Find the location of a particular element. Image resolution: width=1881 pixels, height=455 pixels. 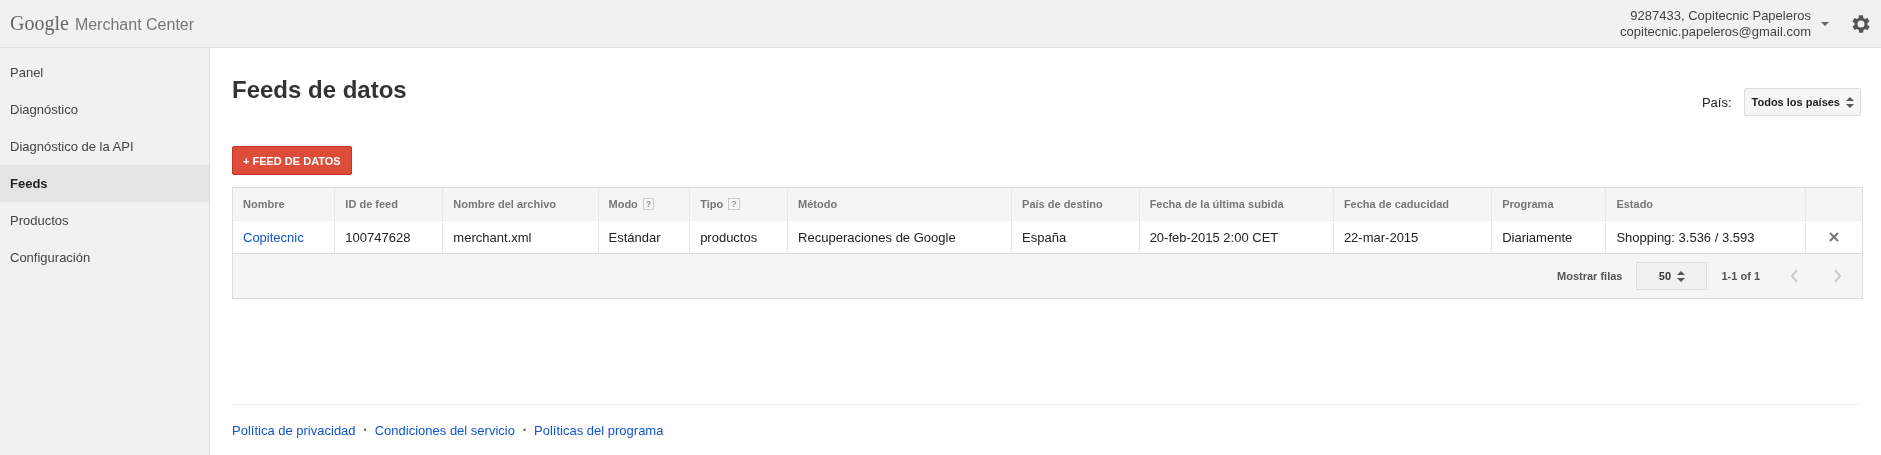

account-email: copitecnic.papeleros@gmail.com is located at coordinates (1715, 31).